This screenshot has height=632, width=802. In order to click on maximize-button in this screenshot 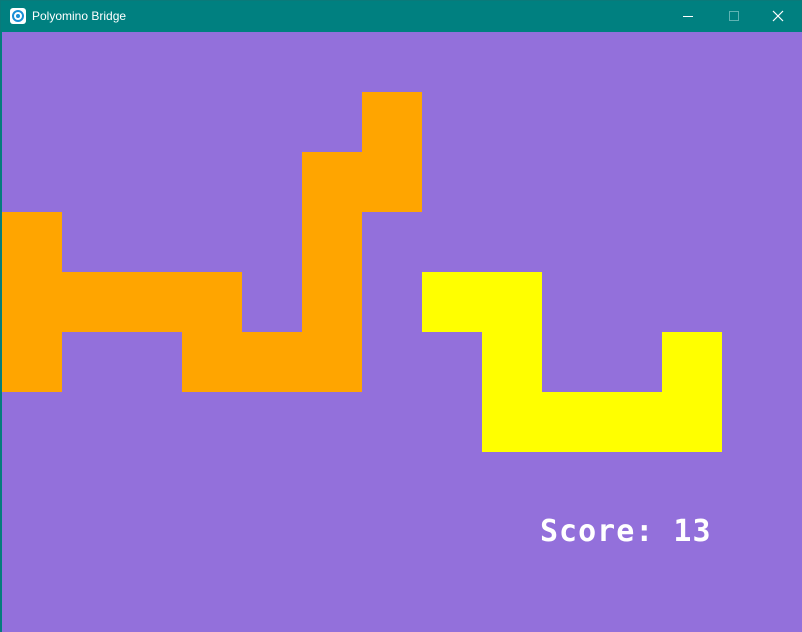, I will do `click(734, 16)`.